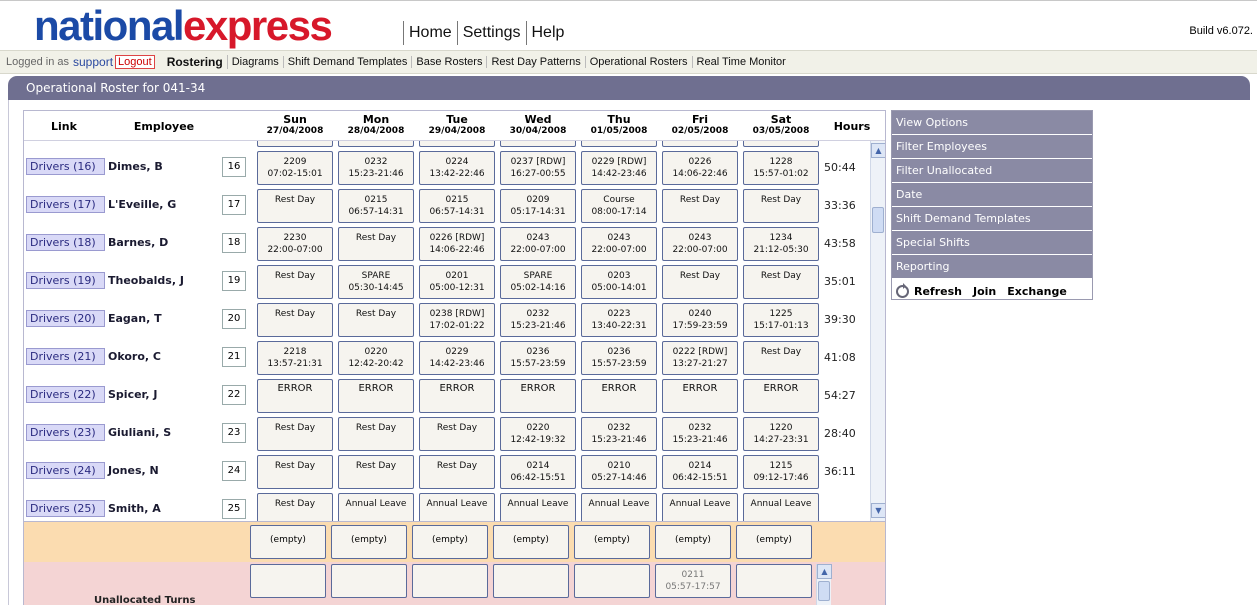 The image size is (1257, 605). Describe the element at coordinates (183, 26) in the screenshot. I see `national-express-logo: nationalexpress` at that location.